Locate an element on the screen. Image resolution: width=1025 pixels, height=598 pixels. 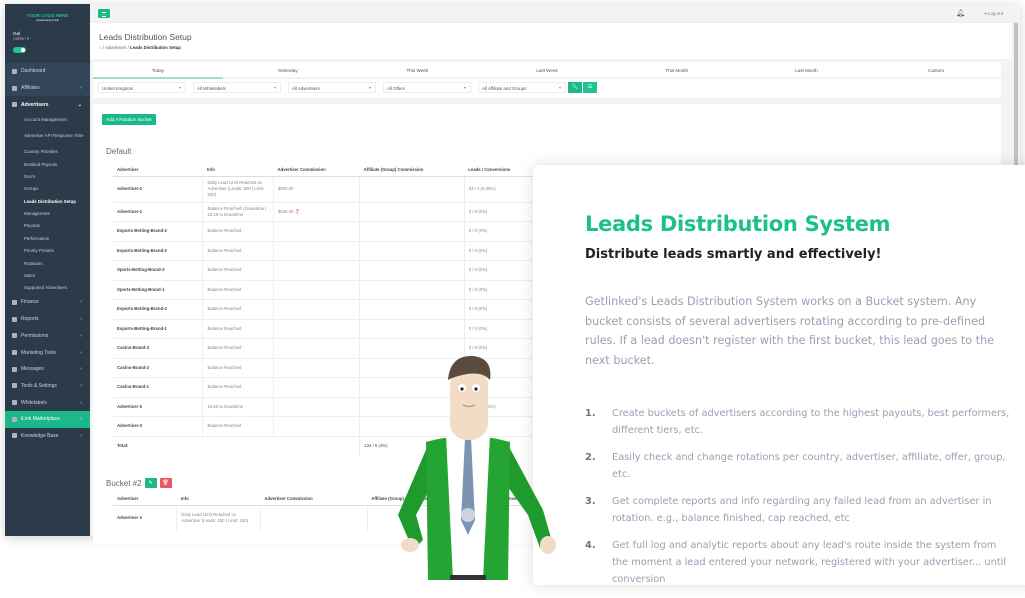
column-header: Advertiser Commission is located at coordinates (316, 170).